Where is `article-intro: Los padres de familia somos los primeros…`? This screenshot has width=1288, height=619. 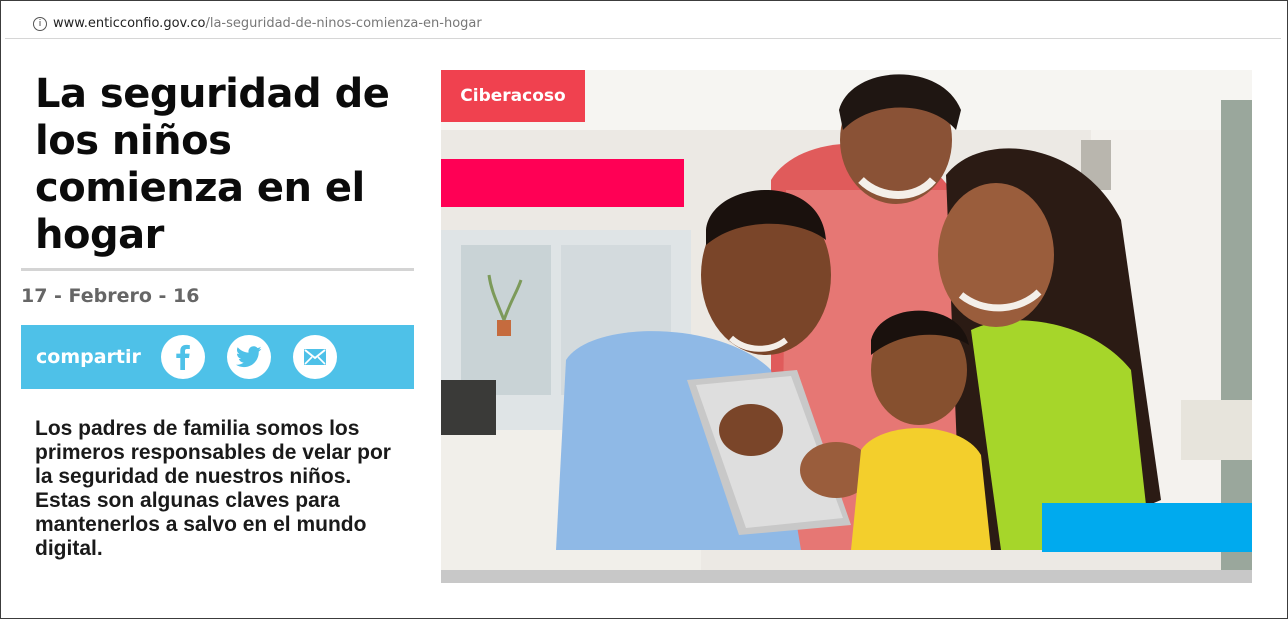
article-intro: Los padres de familia somos los primeros… is located at coordinates (213, 488).